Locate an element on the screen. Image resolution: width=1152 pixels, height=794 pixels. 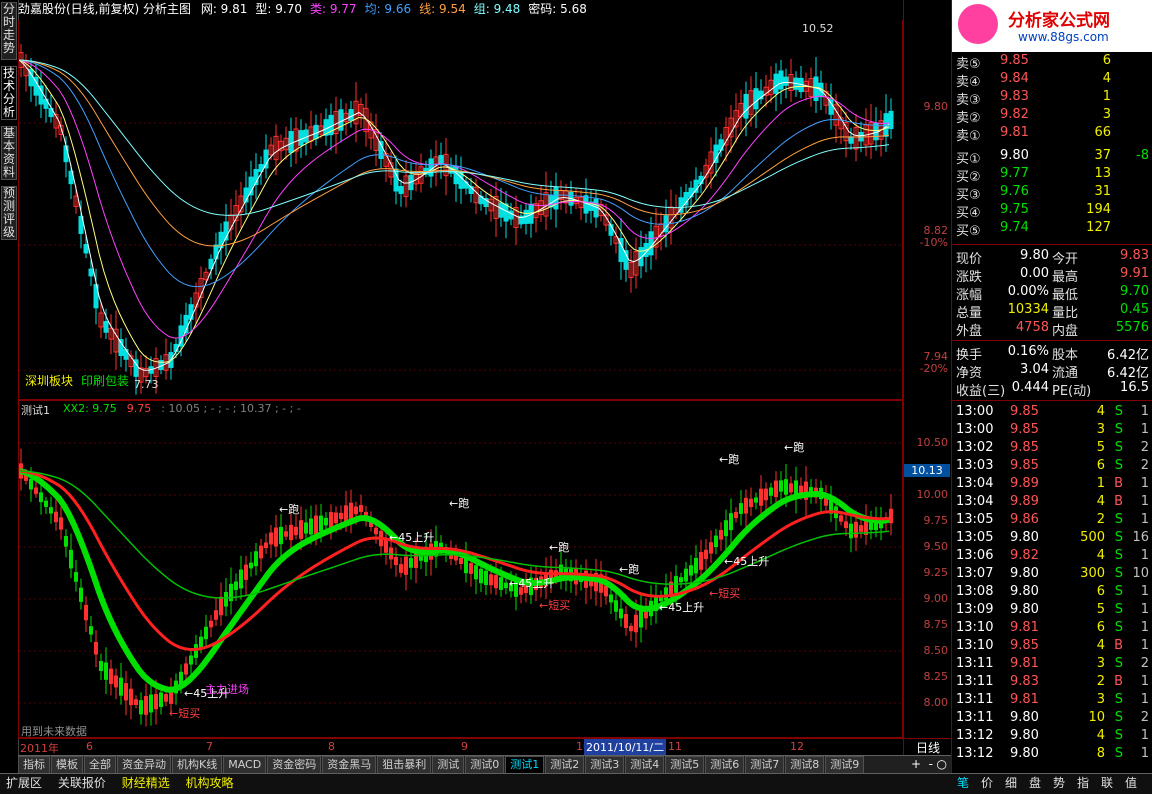
indicator-tab: 机构K线 is located at coordinates (197, 765).